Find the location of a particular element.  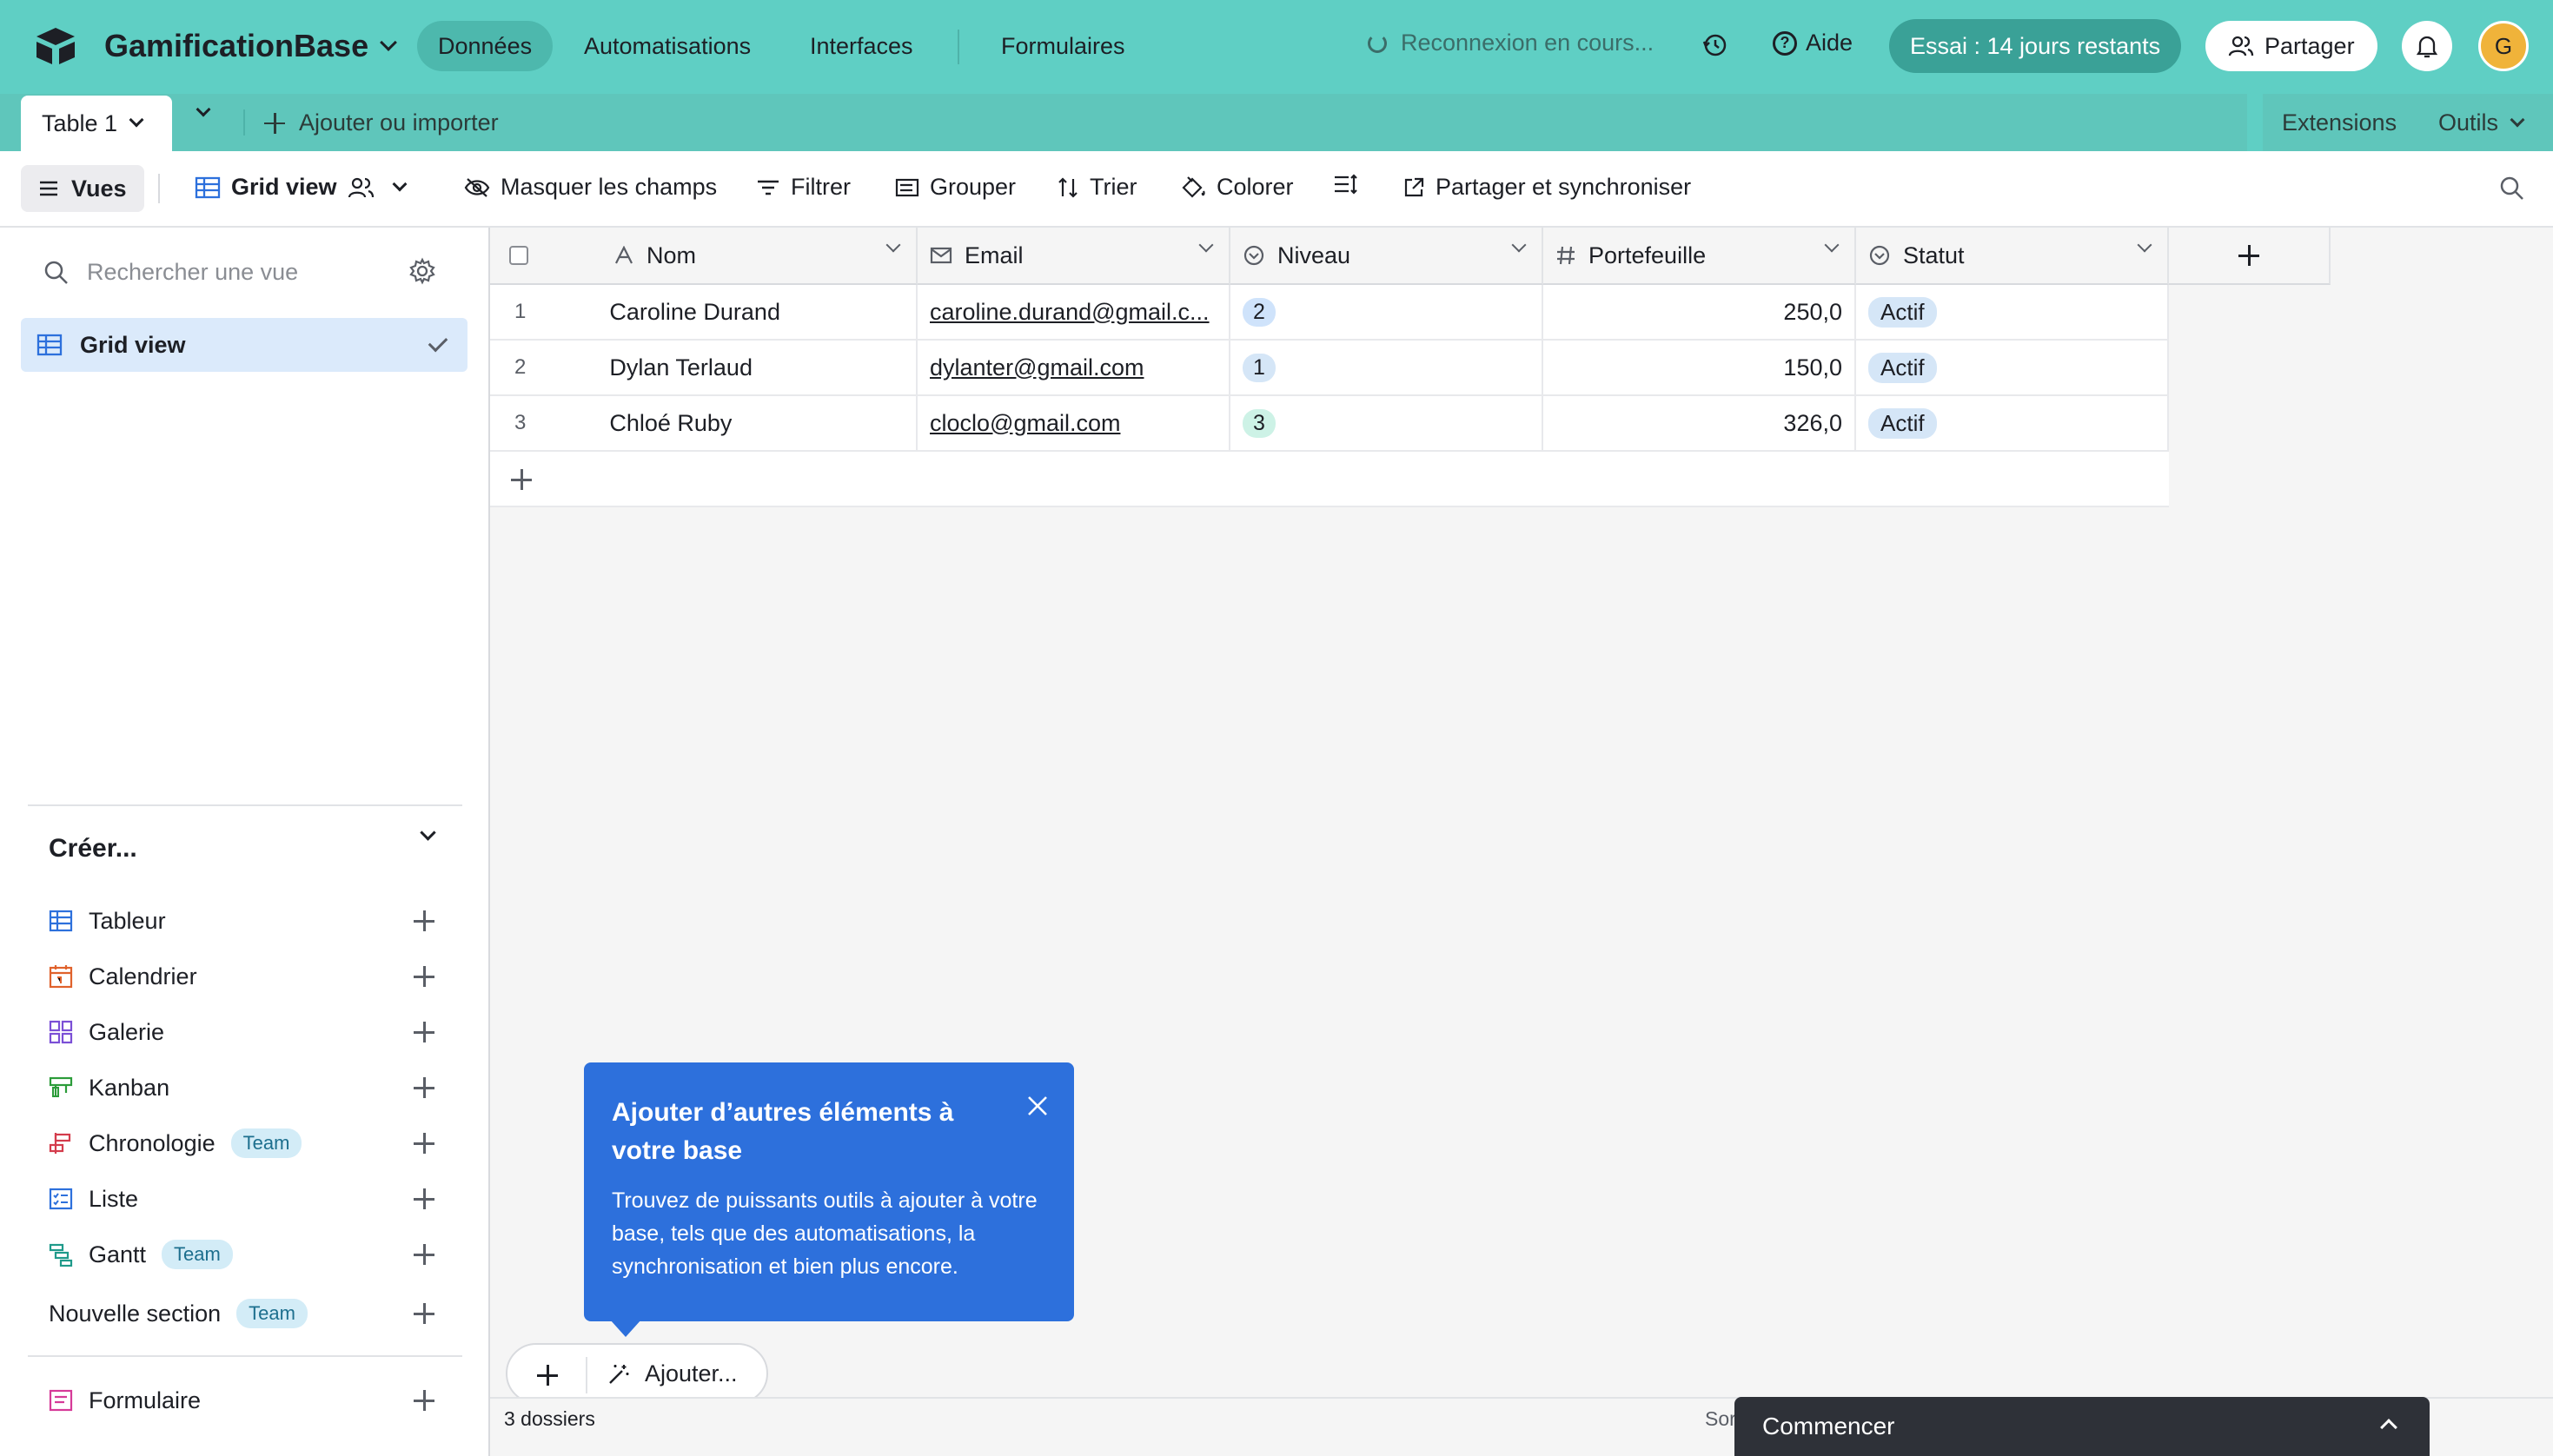

grid-view-menu: Grid view is located at coordinates (301, 187).